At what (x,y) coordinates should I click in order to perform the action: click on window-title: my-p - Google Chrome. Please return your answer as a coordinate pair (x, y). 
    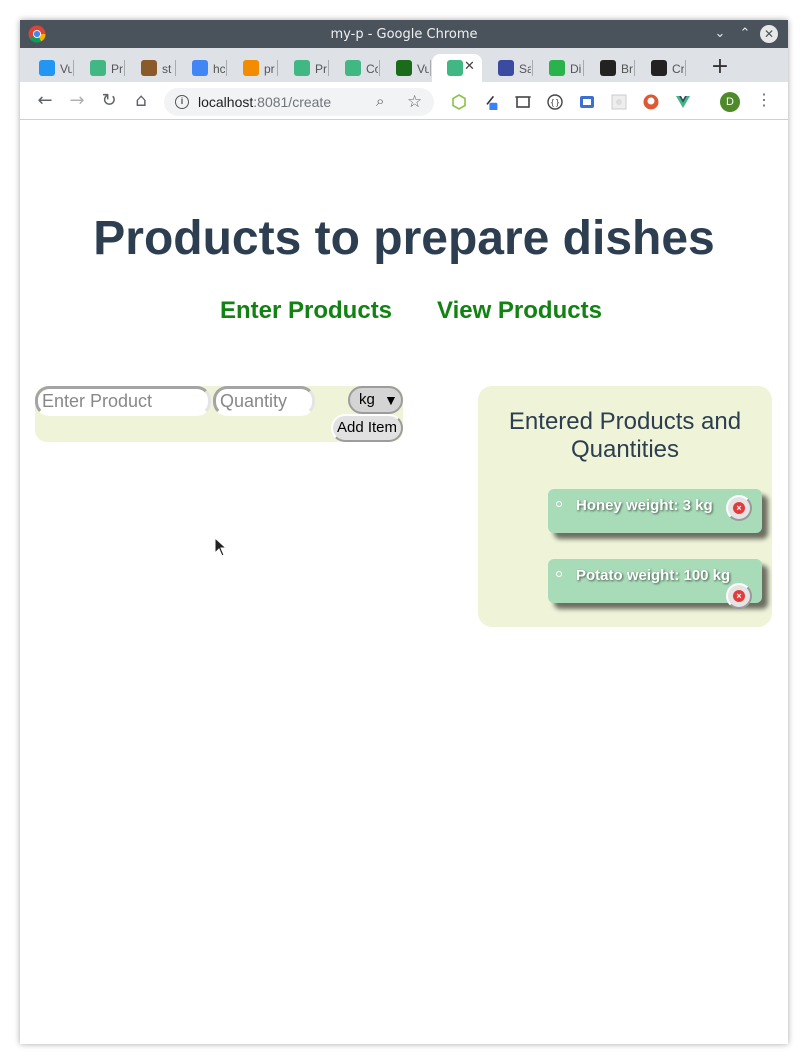
    Looking at the image, I should click on (404, 34).